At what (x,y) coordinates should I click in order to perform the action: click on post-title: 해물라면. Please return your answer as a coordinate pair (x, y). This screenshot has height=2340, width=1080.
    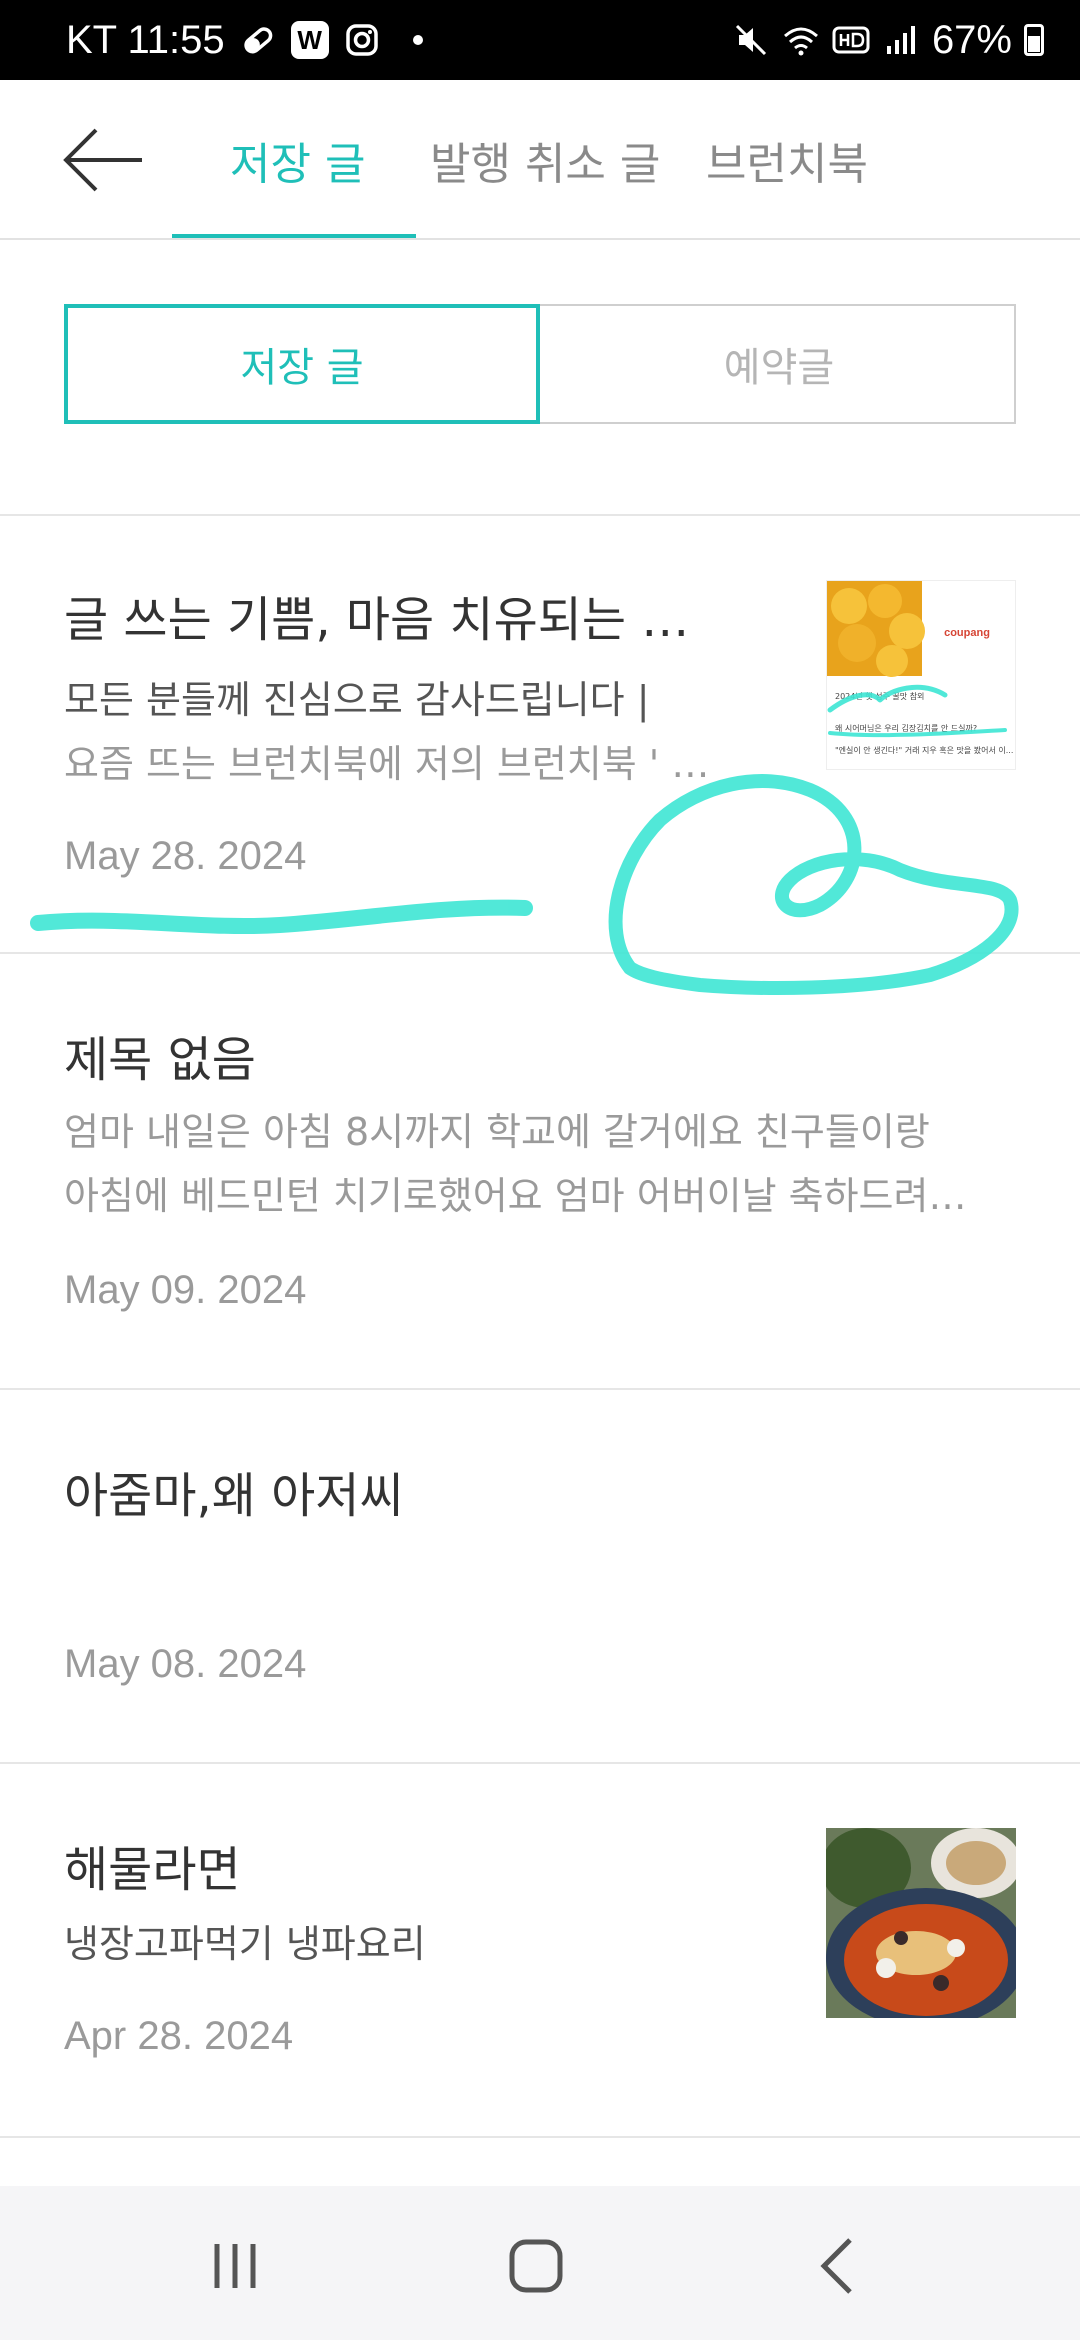
    Looking at the image, I should click on (152, 1870).